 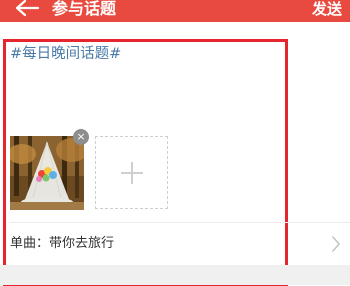 I want to click on top-bar: 参与话题 发送, so click(x=175, y=11).